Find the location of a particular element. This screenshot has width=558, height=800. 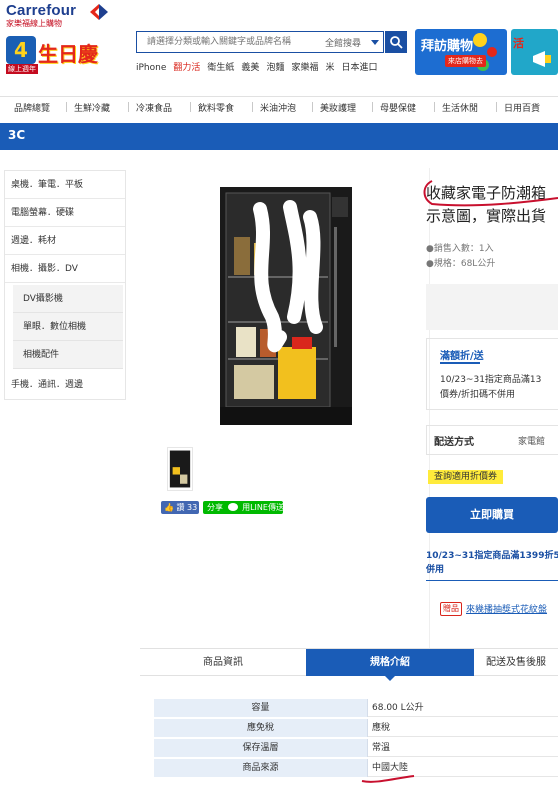

sidebar-subitem-dslr: 單眼．數位相機 is located at coordinates (68, 327).